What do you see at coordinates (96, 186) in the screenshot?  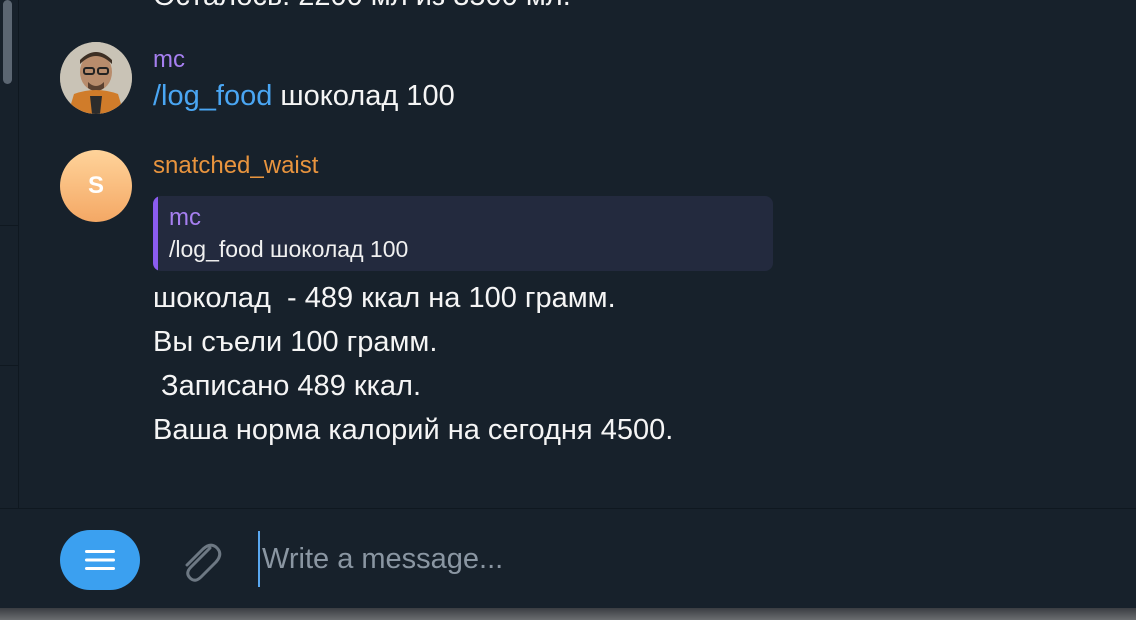 I see `avatar-snatched-waist: S` at bounding box center [96, 186].